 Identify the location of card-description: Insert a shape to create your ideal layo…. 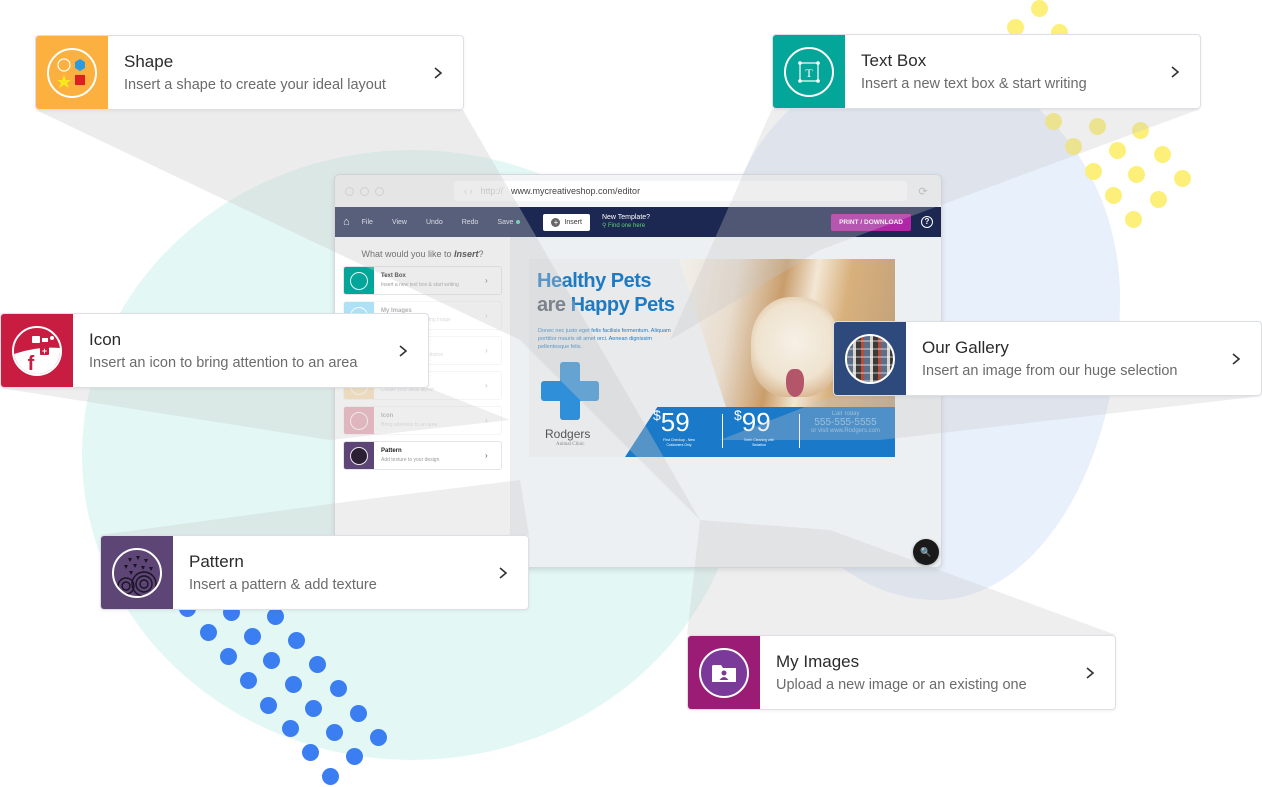
(255, 85).